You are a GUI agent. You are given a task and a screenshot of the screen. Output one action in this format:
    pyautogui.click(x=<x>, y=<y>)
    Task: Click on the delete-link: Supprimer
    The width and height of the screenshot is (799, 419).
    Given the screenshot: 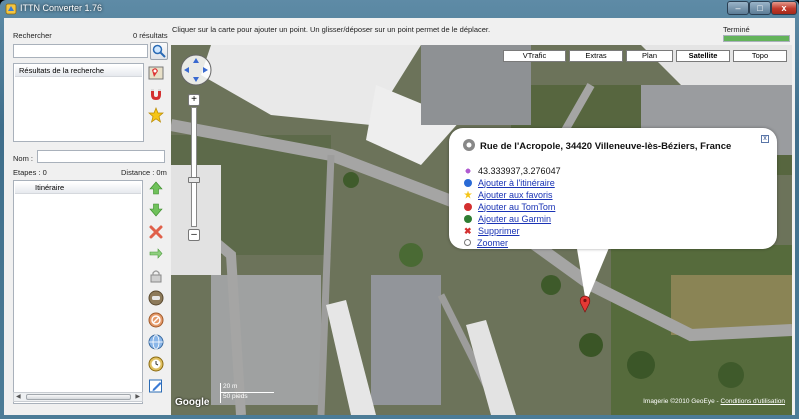 What is the action you would take?
    pyautogui.click(x=499, y=231)
    